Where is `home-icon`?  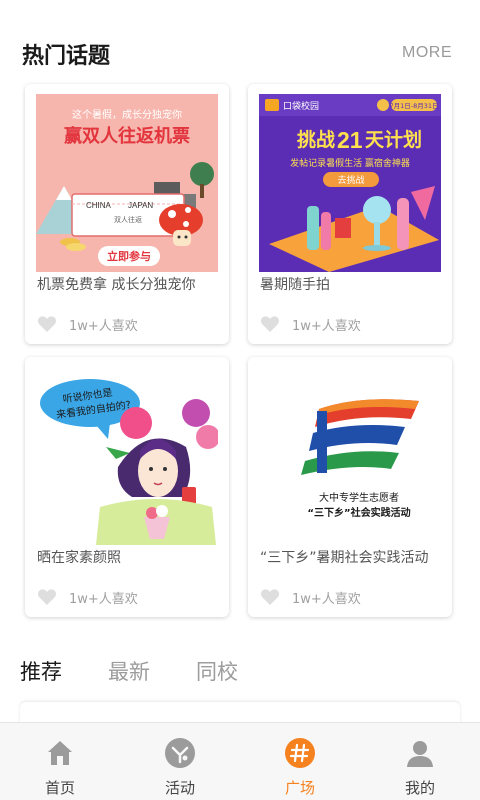 home-icon is located at coordinates (60, 753).